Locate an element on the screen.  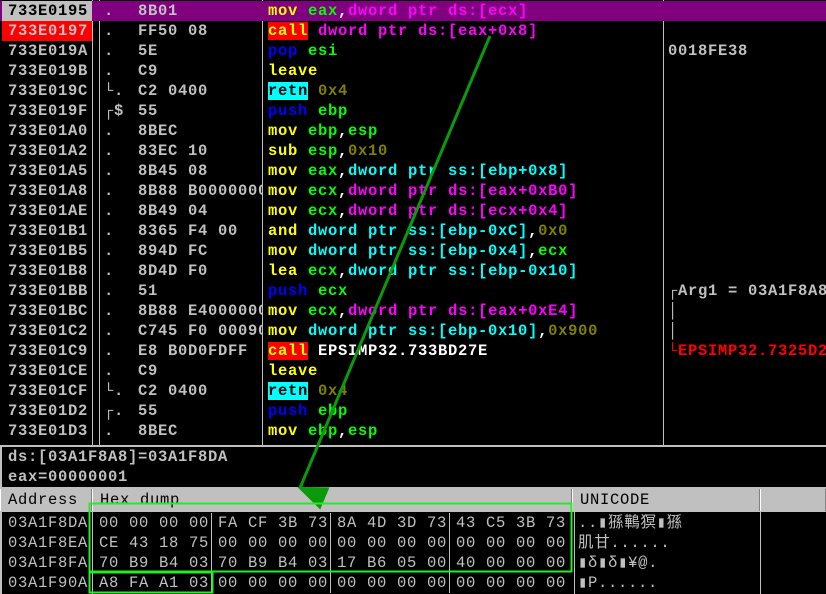
highlight-box-pointer is located at coordinates (151, 582).